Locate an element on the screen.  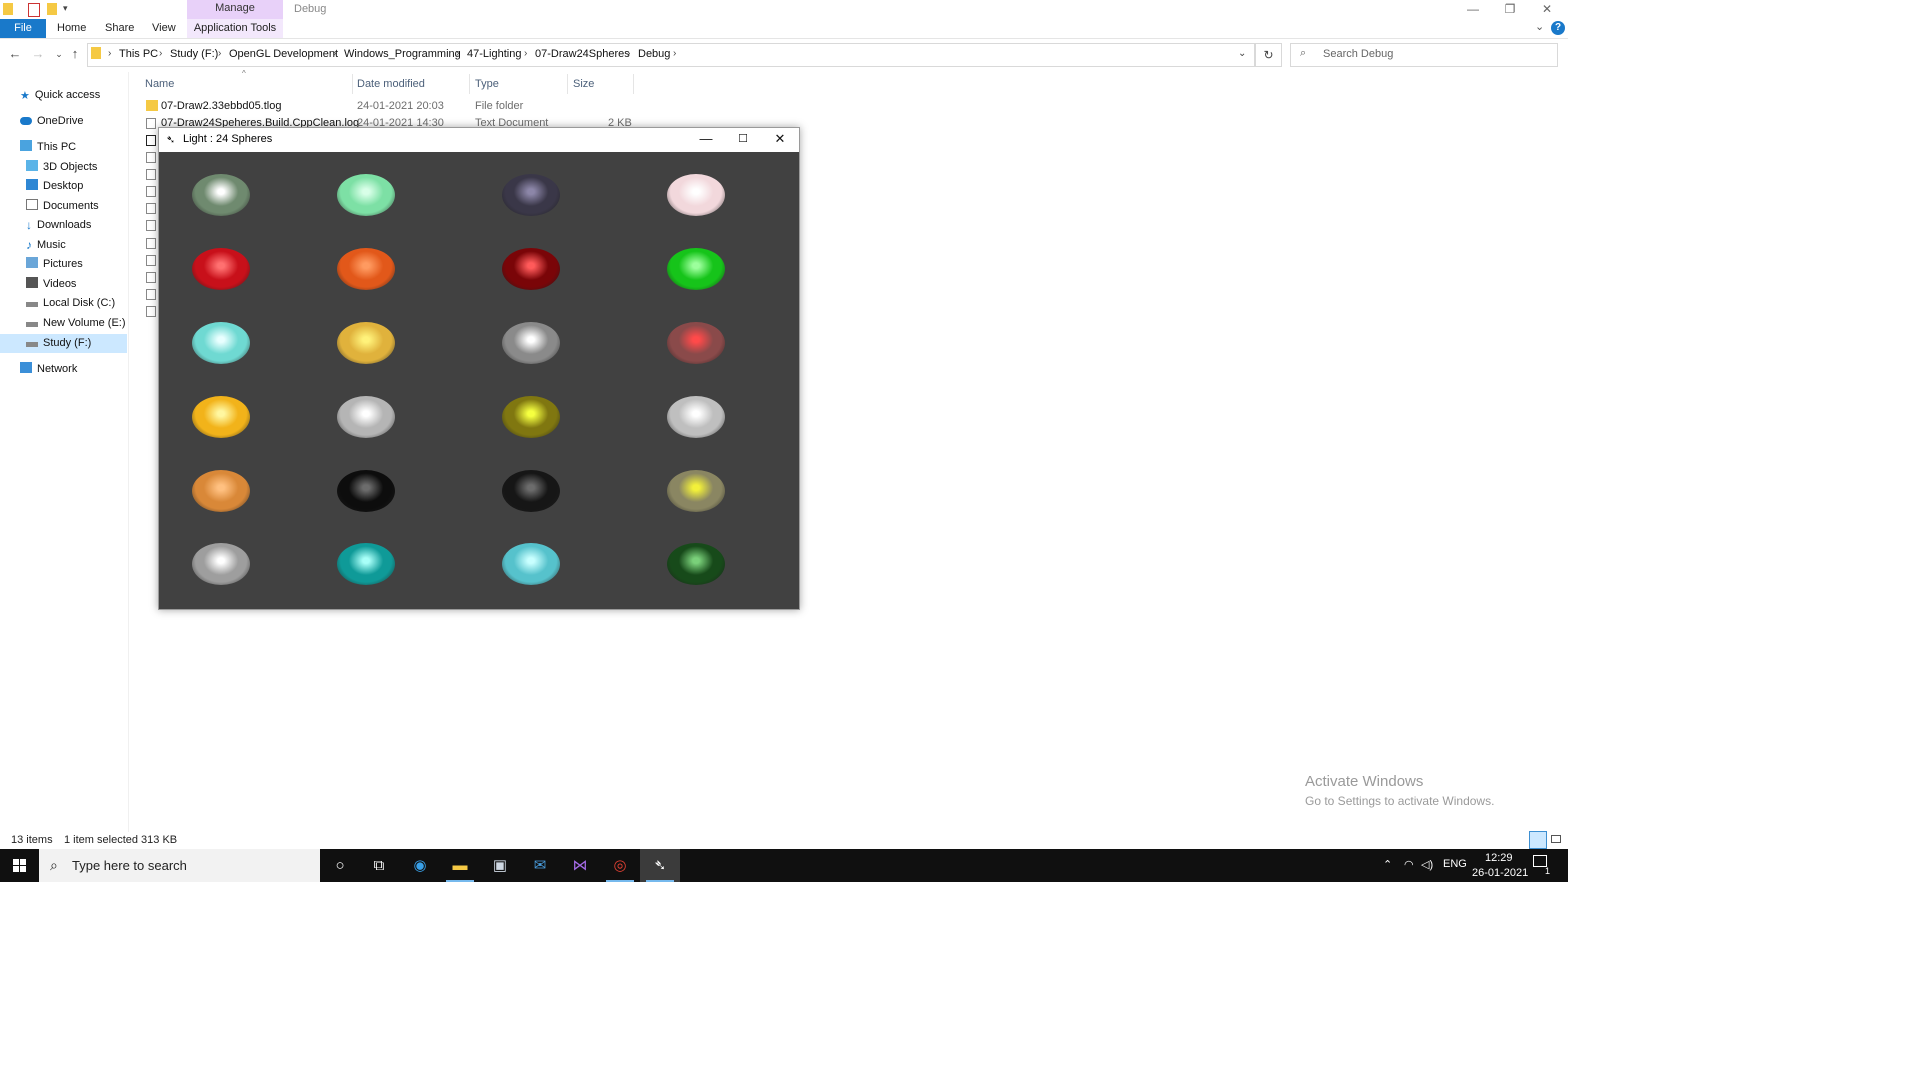
store-icon: ▣ is located at coordinates (500, 865).